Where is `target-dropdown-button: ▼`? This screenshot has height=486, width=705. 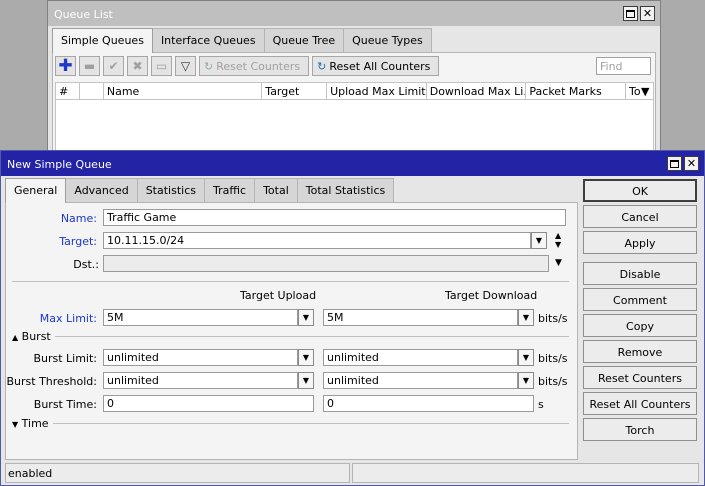 target-dropdown-button: ▼ is located at coordinates (539, 240).